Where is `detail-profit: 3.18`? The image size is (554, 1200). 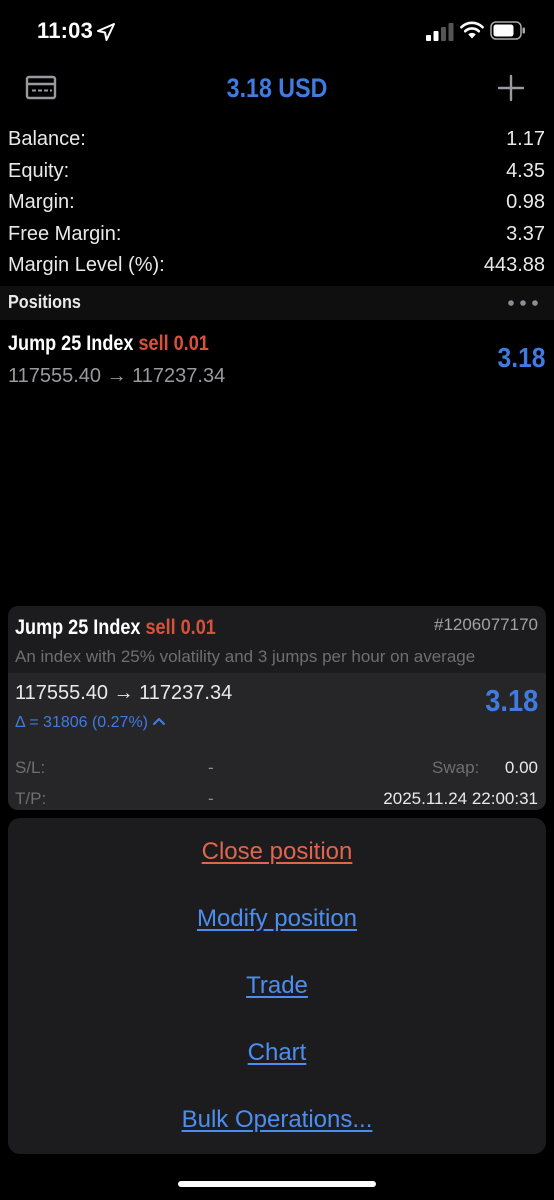 detail-profit: 3.18 is located at coordinates (511, 700).